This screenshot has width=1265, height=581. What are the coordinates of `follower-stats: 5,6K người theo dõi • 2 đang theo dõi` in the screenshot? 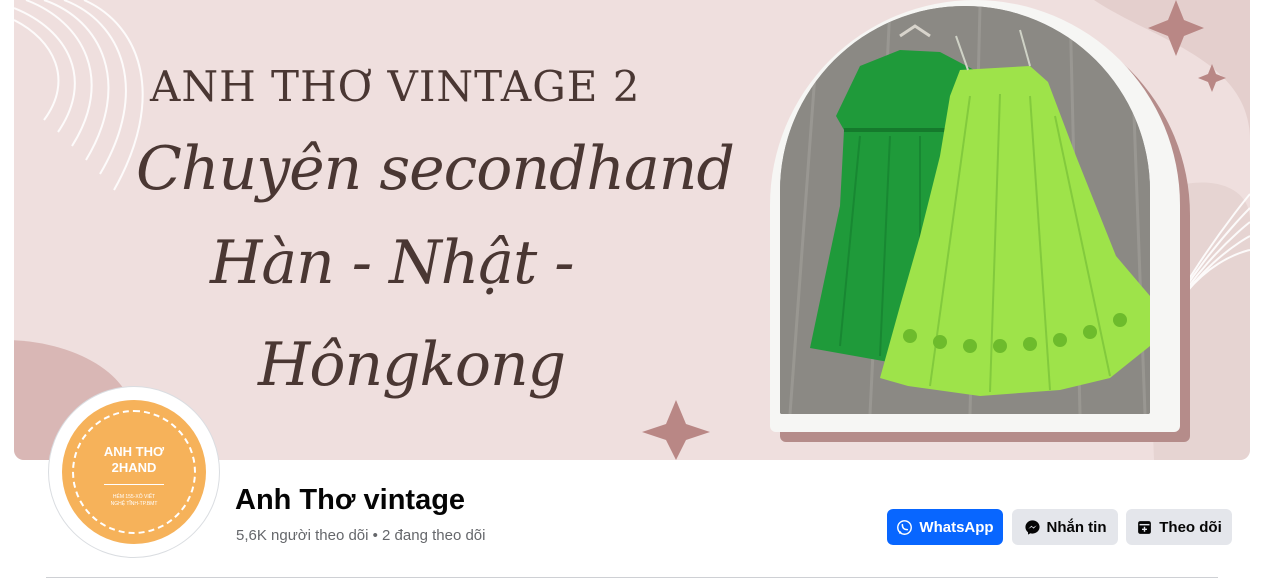 It's located at (360, 535).